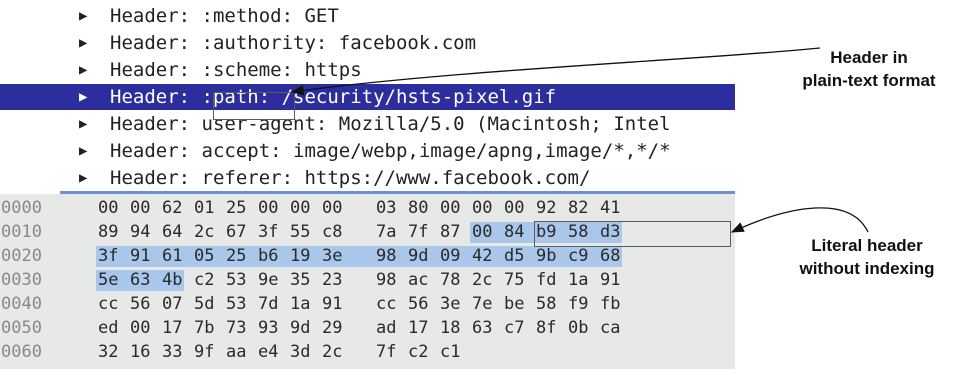  I want to click on hex-byte: 9e, so click(269, 280).